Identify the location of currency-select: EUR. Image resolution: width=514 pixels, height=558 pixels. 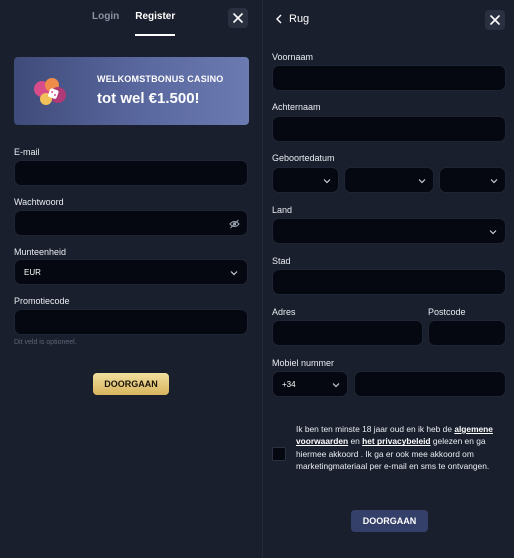
(131, 272).